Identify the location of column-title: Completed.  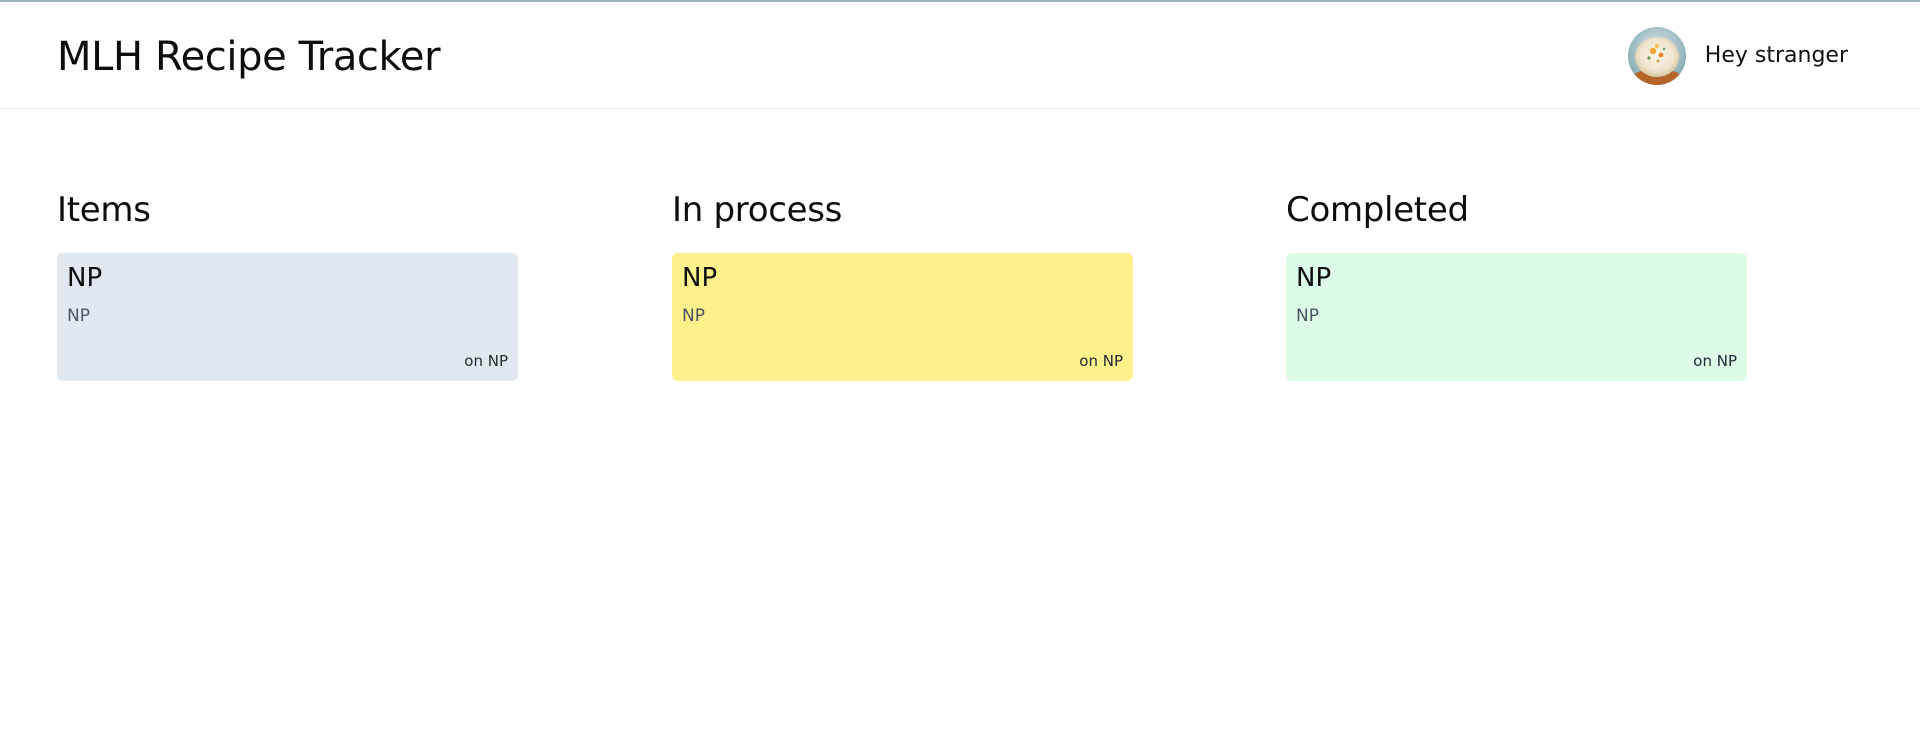
(1377, 210).